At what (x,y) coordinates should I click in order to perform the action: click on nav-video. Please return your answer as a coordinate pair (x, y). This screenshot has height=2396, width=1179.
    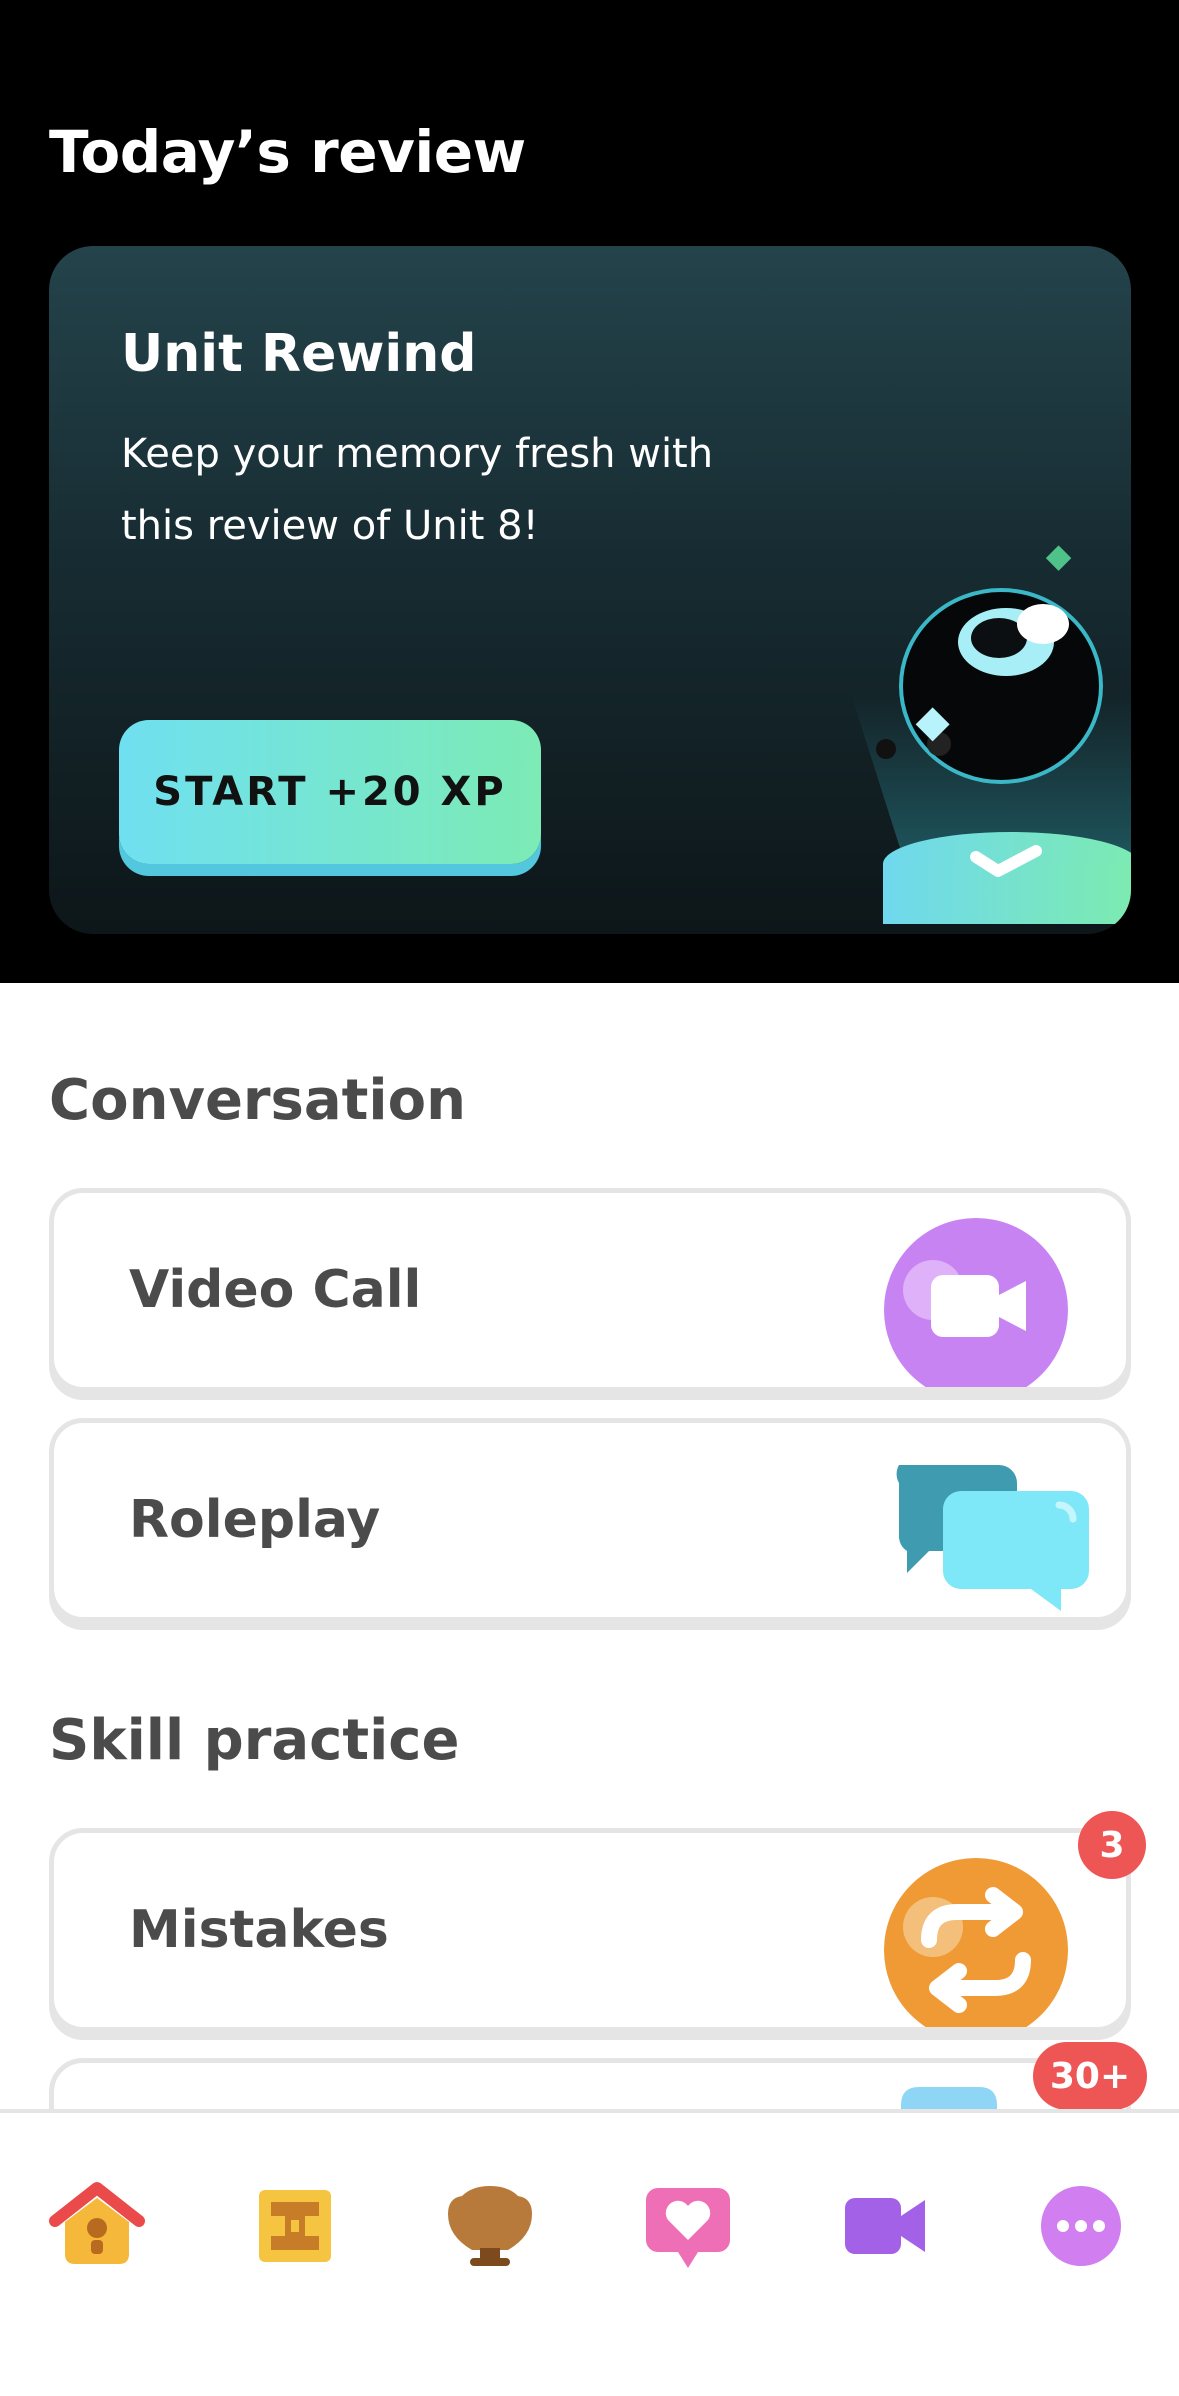
    Looking at the image, I should click on (885, 2226).